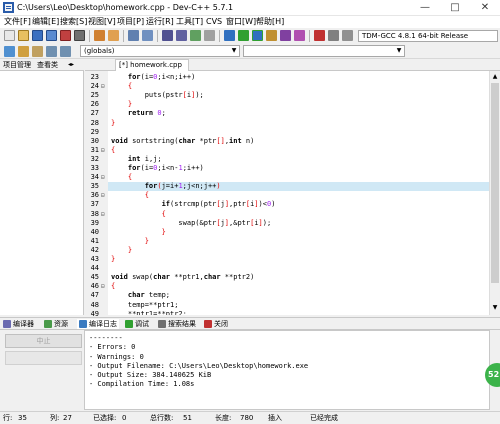 The width and height of the screenshot is (500, 424). I want to click on editor-vertical-scrollbar: ▲ ▼, so click(494, 193).